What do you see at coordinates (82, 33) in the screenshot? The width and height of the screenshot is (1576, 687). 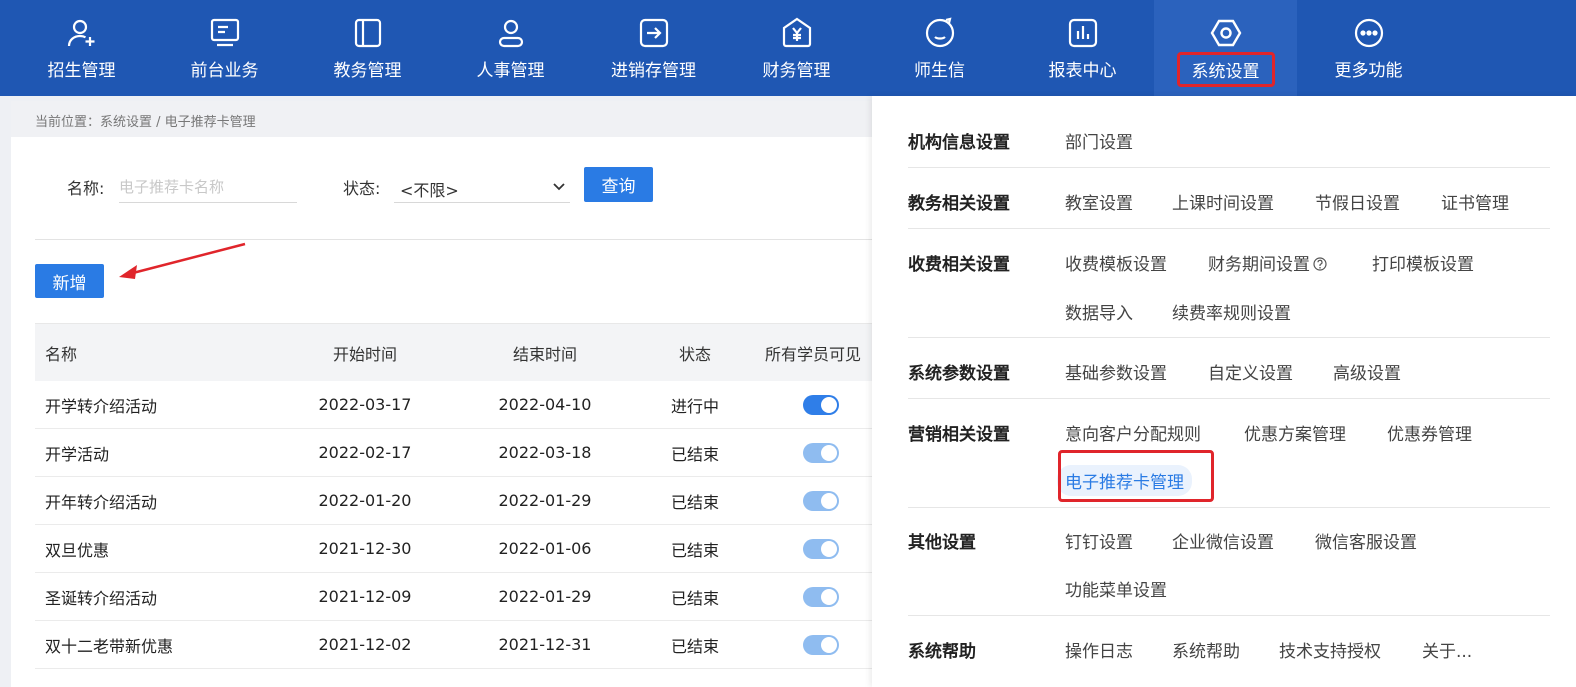 I see `add-user-icon` at bounding box center [82, 33].